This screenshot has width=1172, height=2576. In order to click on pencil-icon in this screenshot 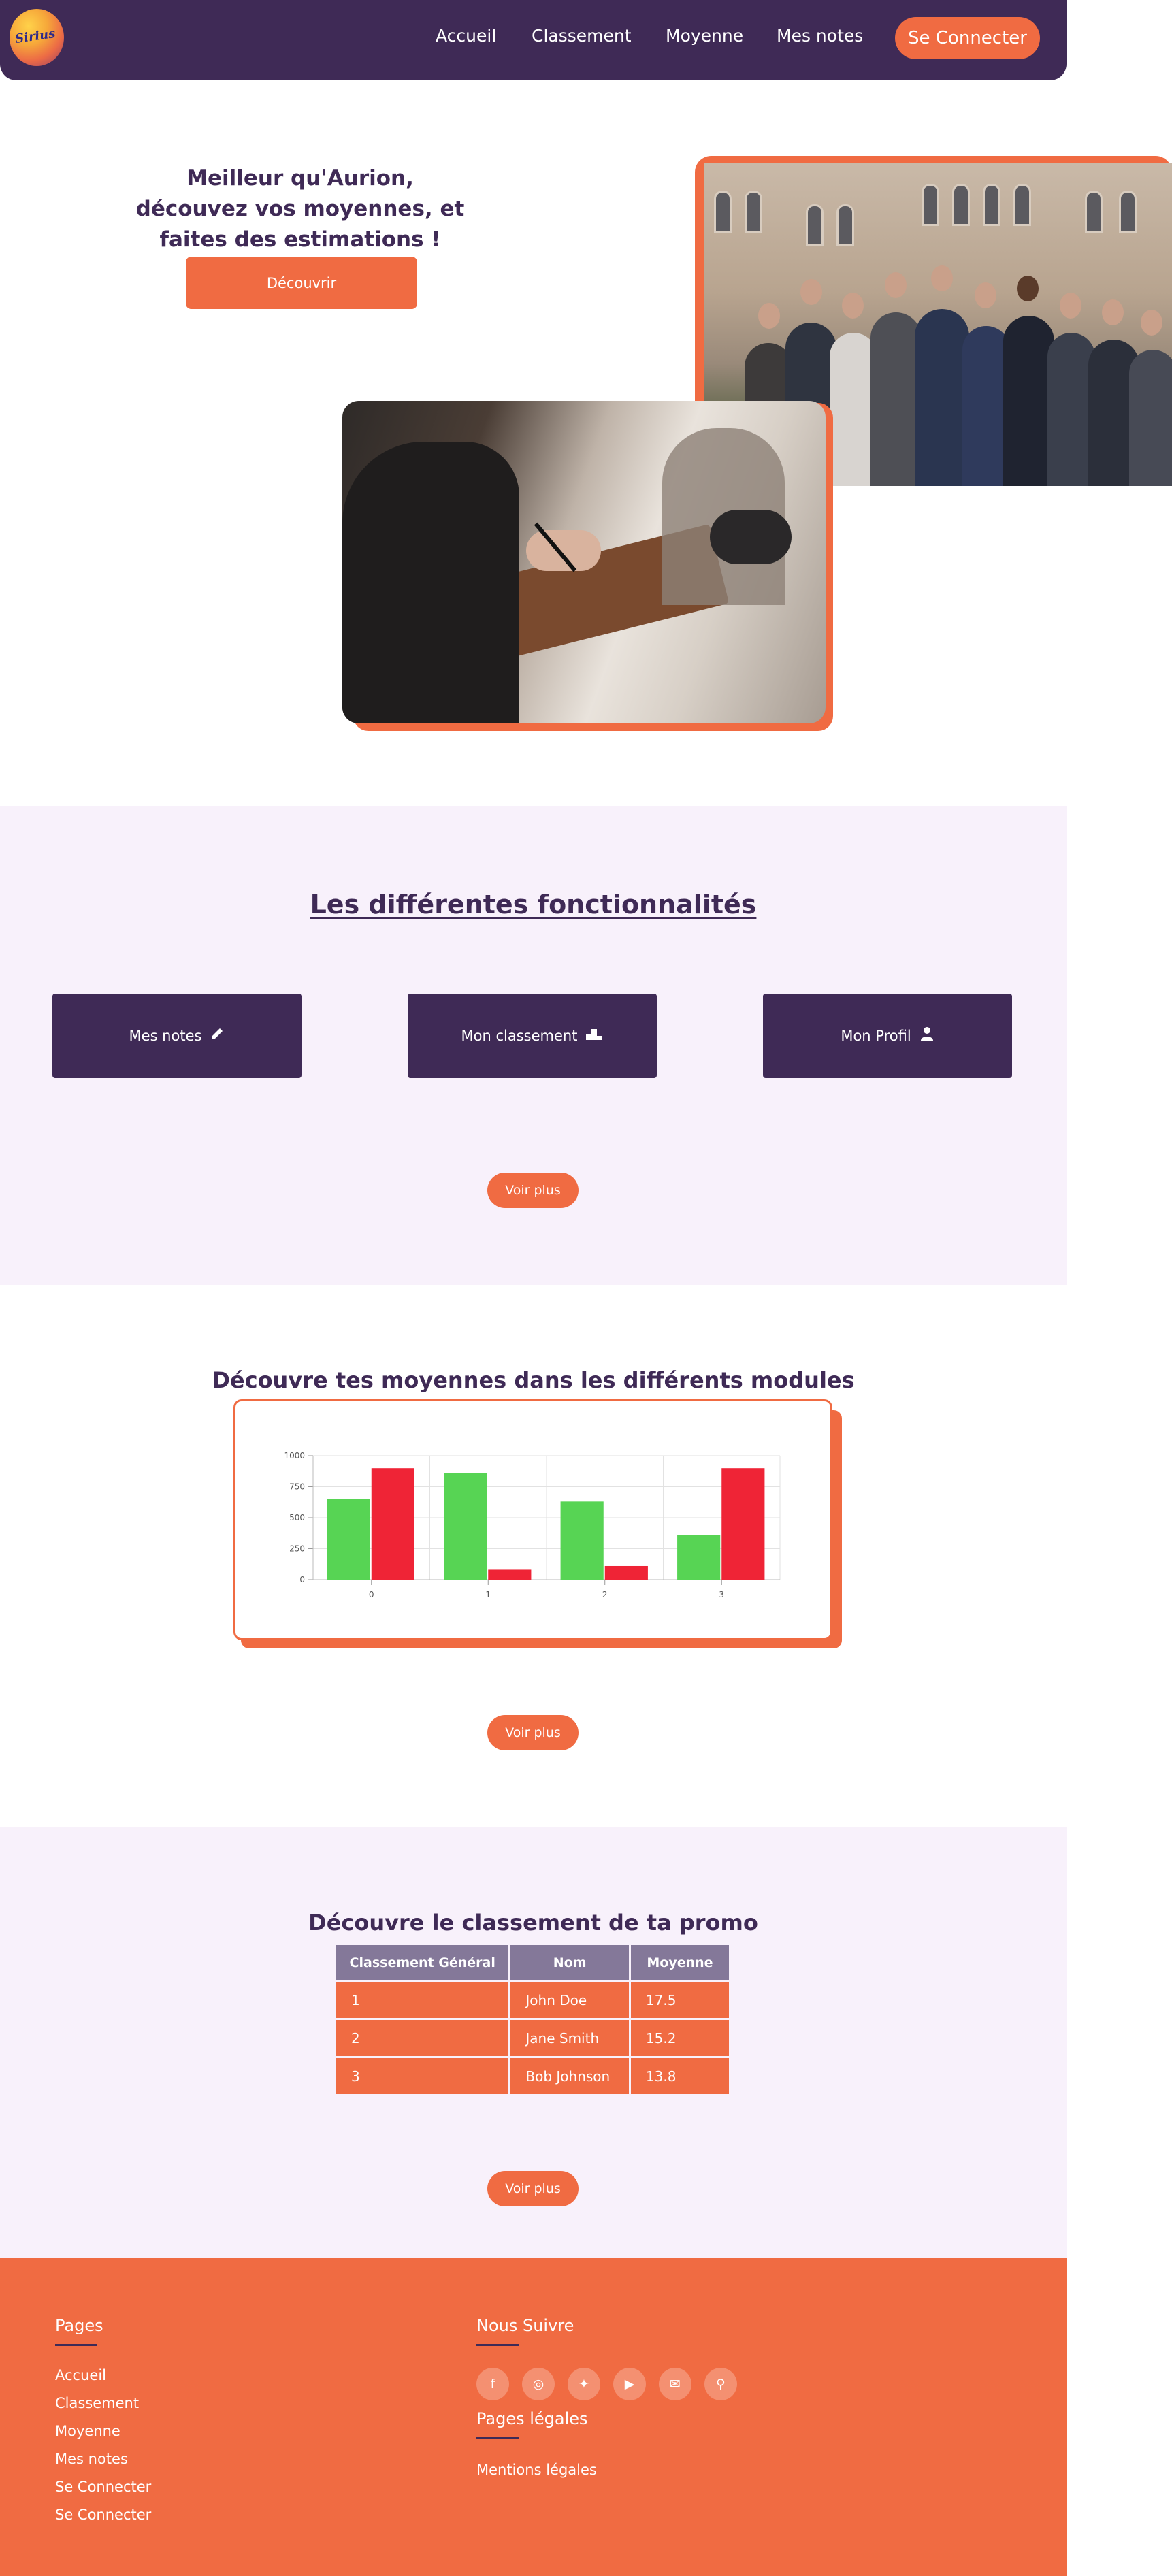, I will do `click(217, 1035)`.